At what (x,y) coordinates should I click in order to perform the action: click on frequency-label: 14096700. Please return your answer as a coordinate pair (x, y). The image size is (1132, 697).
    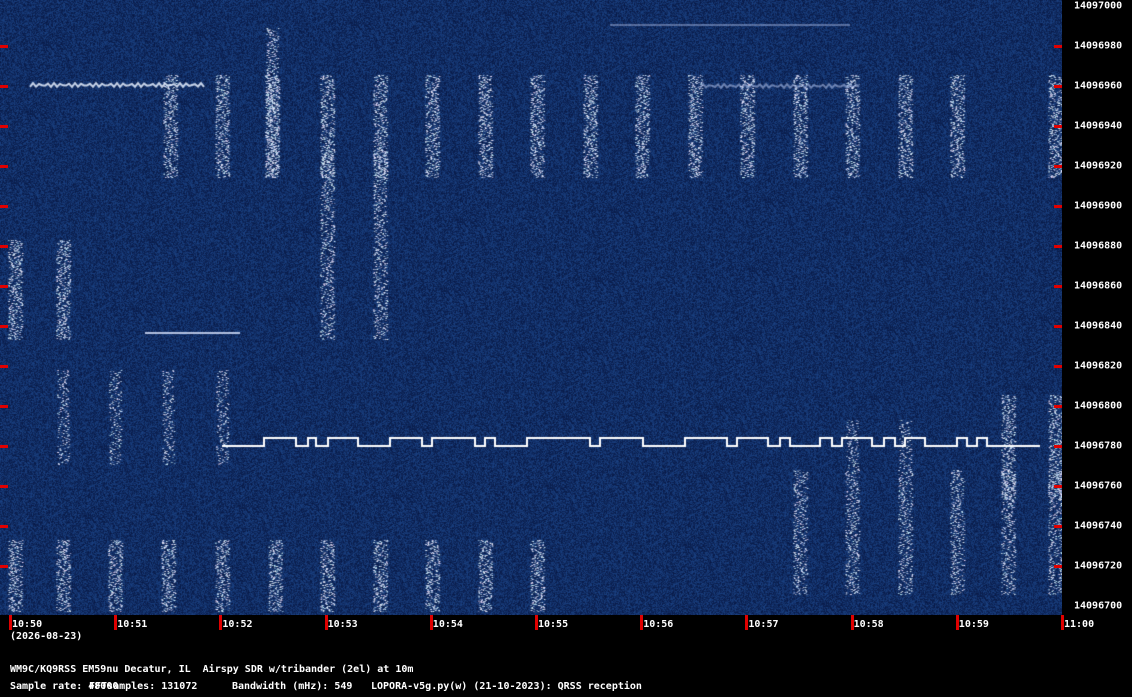
    Looking at the image, I should click on (1098, 606).